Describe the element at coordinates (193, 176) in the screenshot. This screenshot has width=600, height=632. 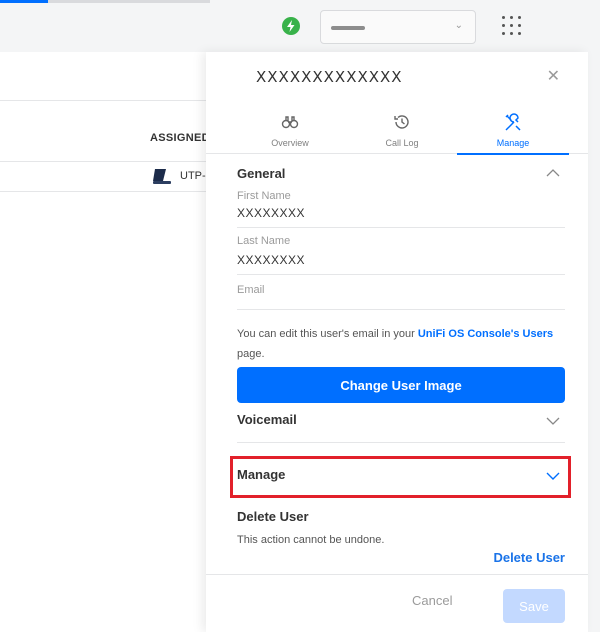
I see `device-name: UTP-` at that location.